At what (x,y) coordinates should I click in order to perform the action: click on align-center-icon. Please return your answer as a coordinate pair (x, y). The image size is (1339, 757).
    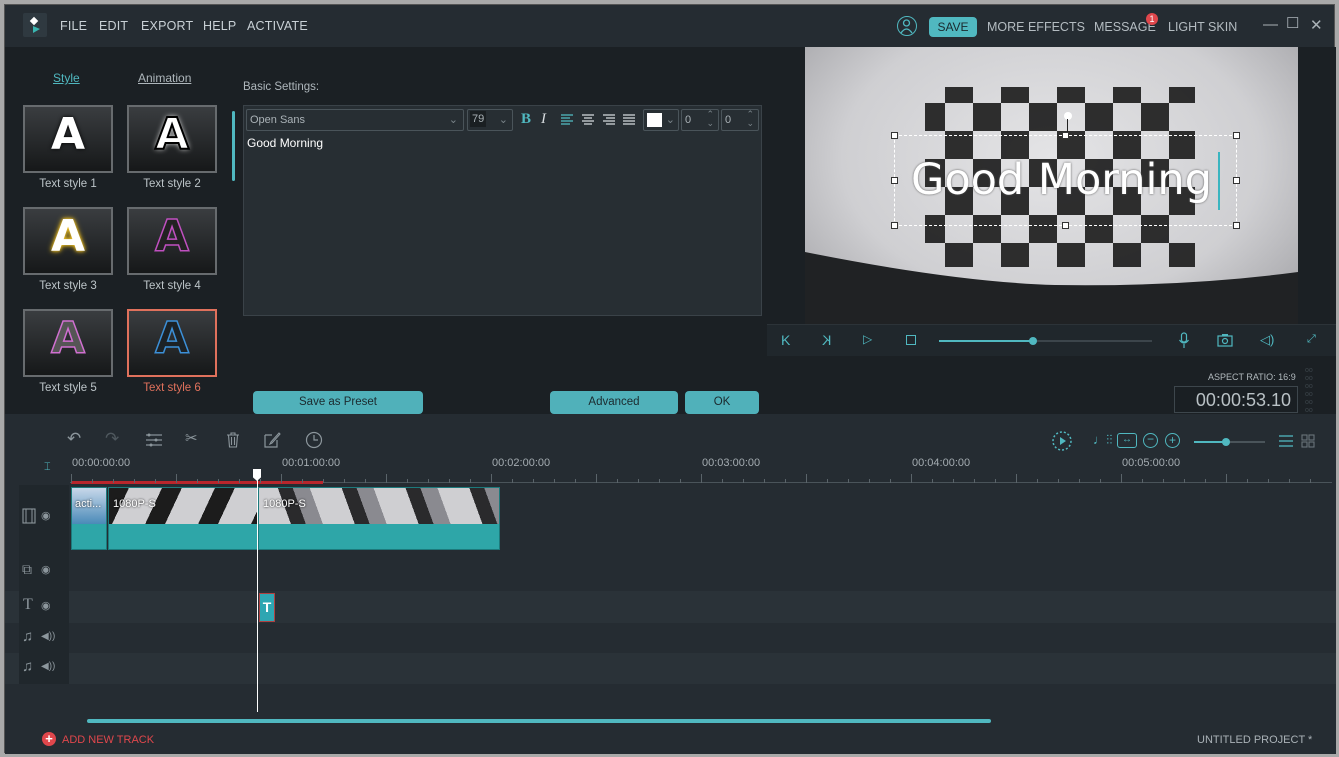
    Looking at the image, I should click on (588, 120).